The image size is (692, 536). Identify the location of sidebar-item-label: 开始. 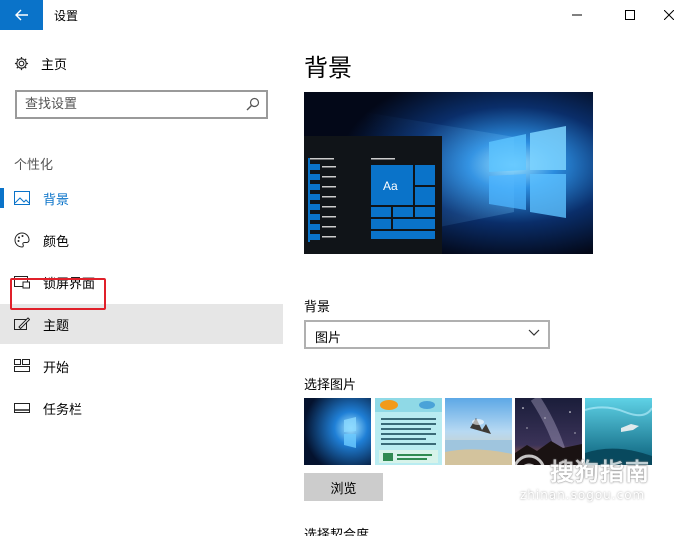
(56, 368).